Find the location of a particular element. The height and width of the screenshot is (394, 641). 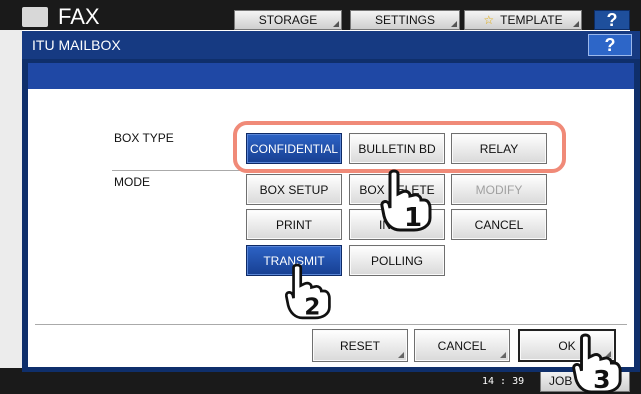

bulletin-bd-button: BULLETIN BD is located at coordinates (397, 148).